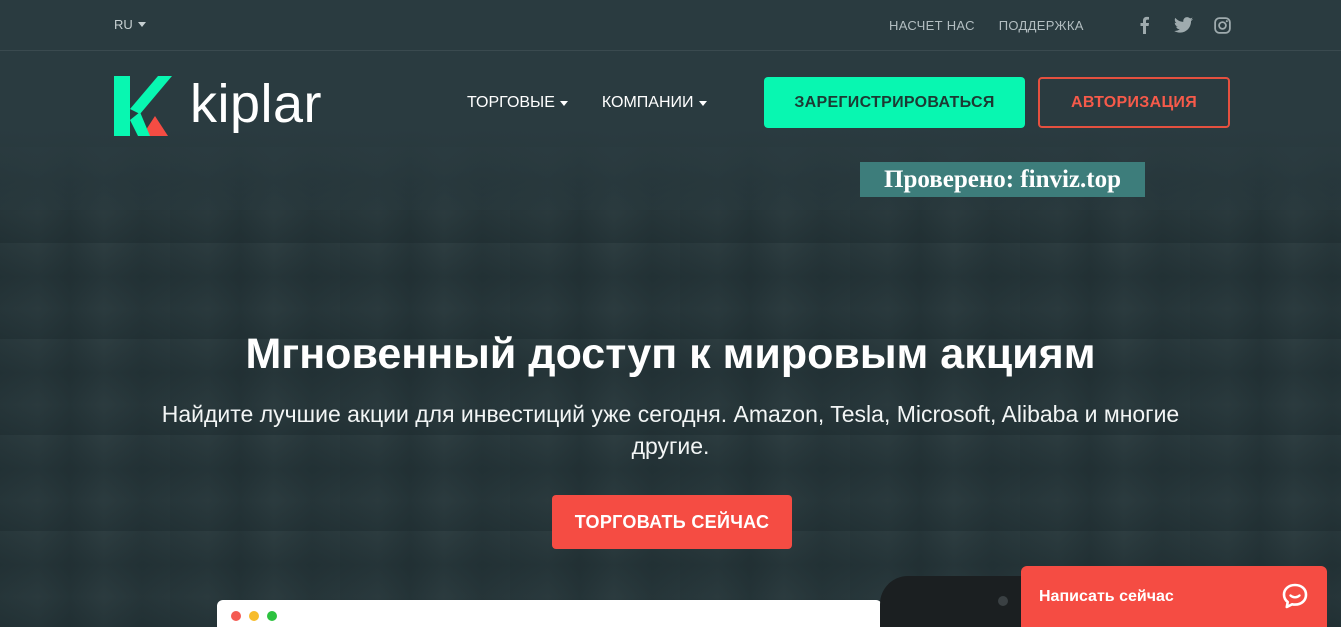 This screenshot has width=1341, height=627. Describe the element at coordinates (1134, 102) in the screenshot. I see `login-button: АВТОРИЗАЦИЯ` at that location.